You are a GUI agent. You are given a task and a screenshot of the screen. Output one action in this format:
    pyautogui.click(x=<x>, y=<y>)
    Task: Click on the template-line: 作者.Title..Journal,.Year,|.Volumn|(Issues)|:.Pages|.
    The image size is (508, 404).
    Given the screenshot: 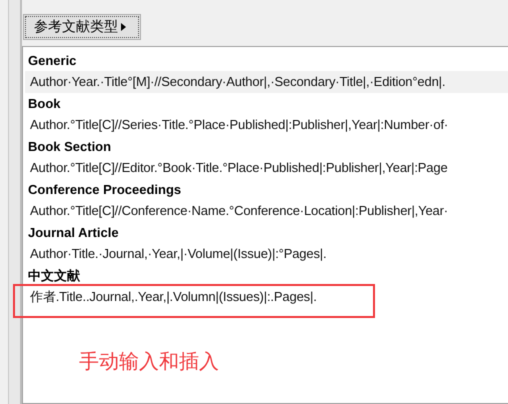 What is the action you would take?
    pyautogui.click(x=266, y=297)
    